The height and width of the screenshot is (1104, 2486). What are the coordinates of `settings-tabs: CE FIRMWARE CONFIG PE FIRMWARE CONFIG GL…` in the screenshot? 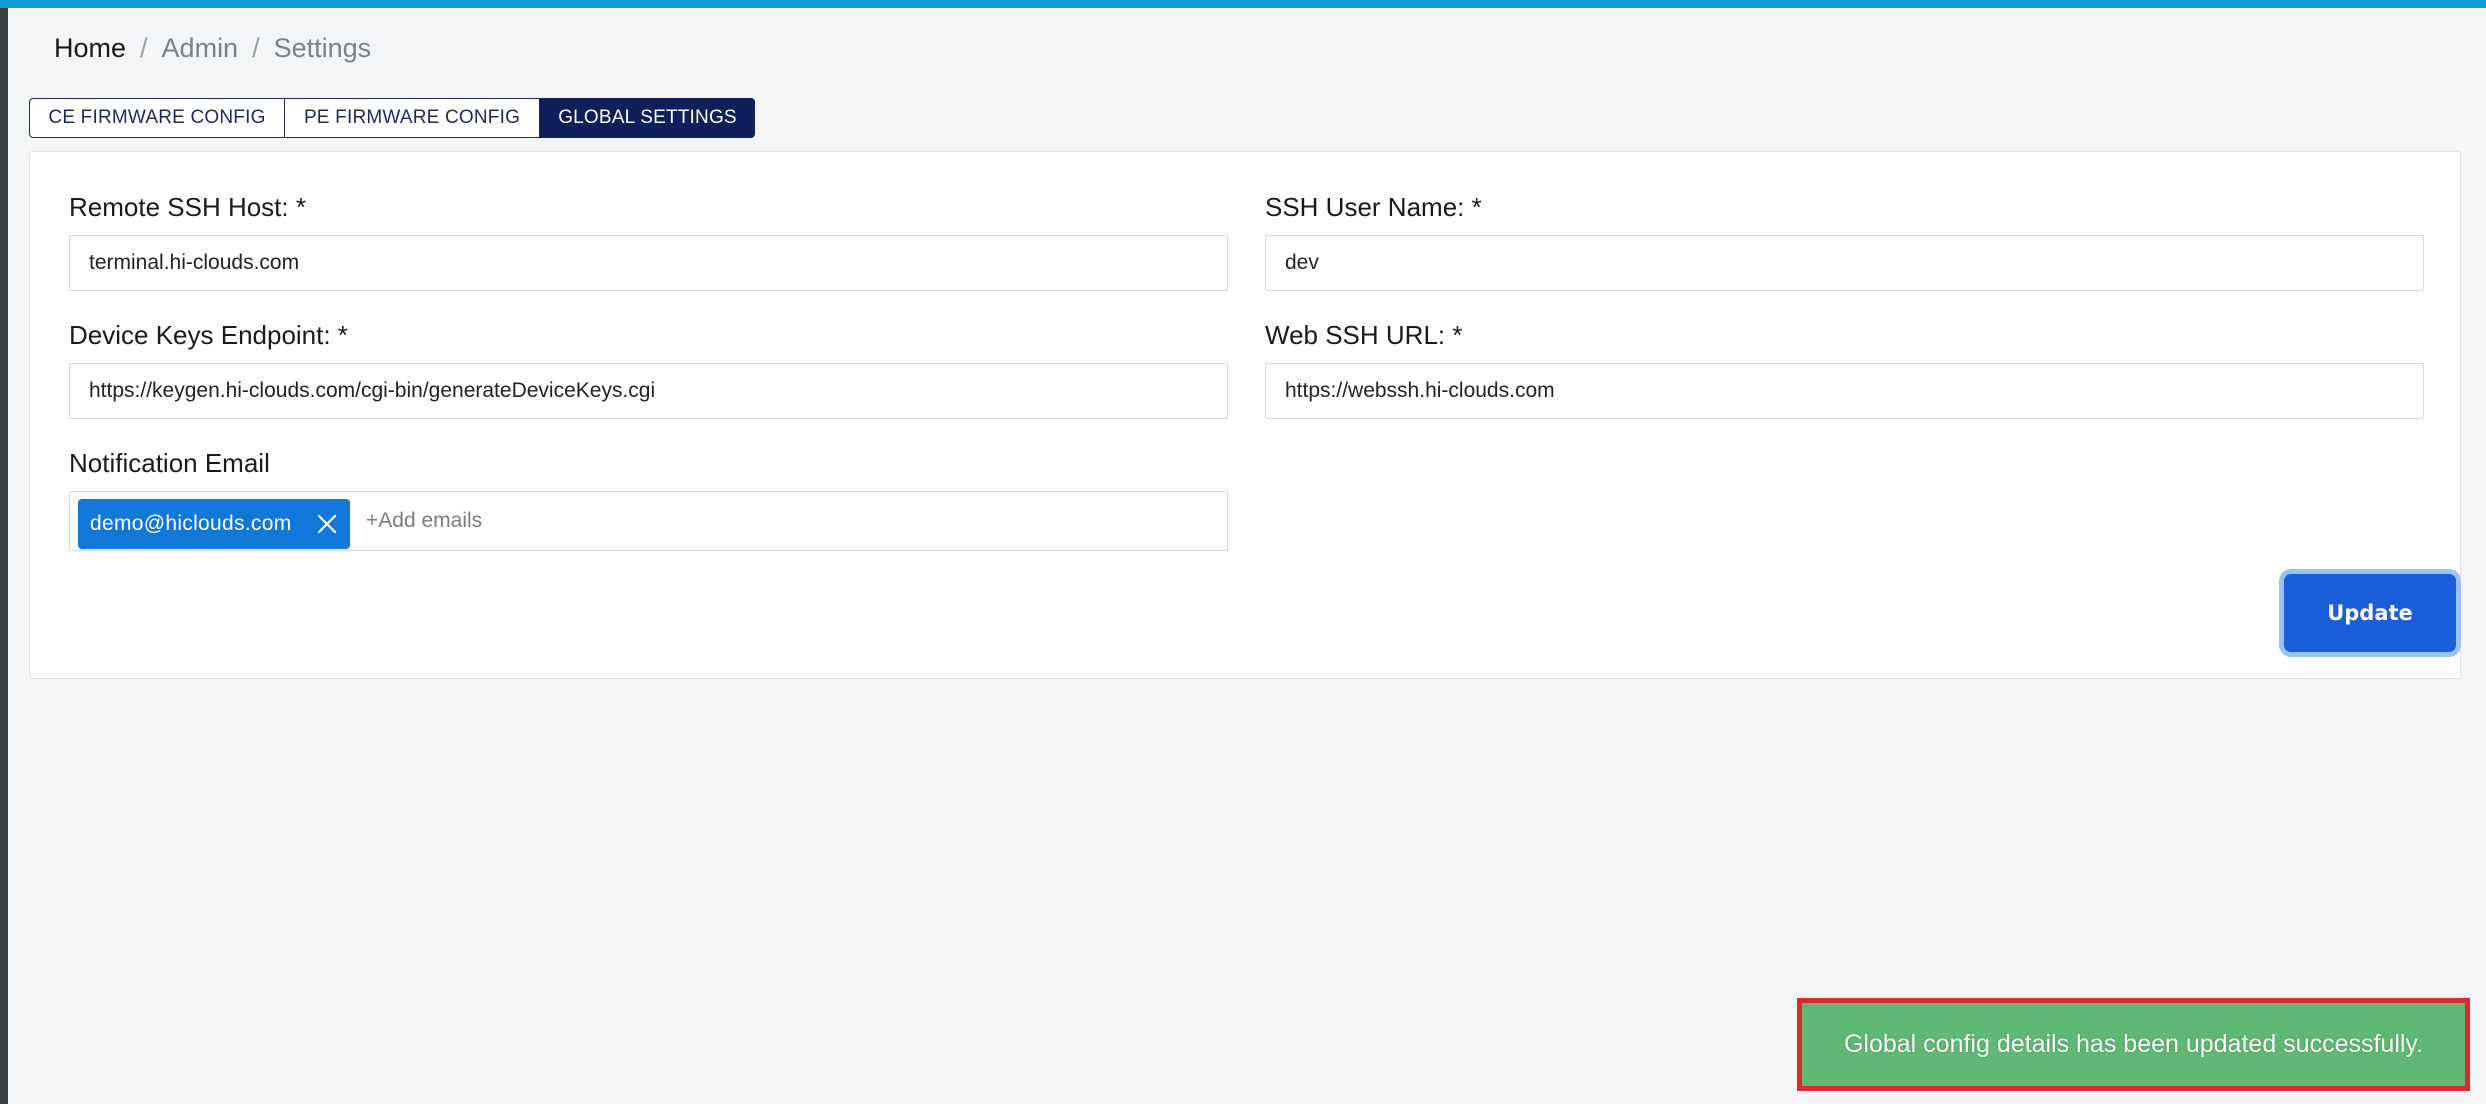 It's located at (392, 118).